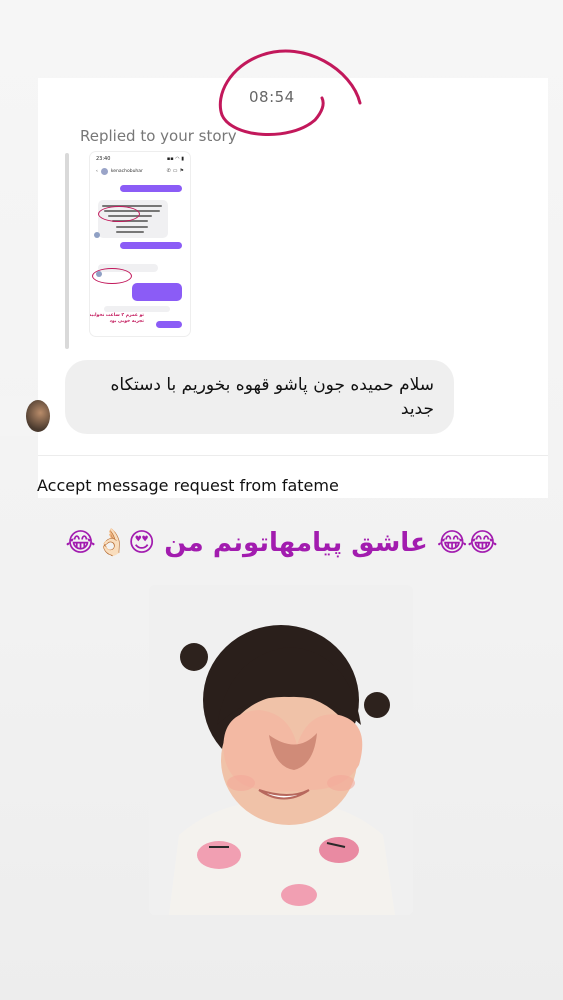  Describe the element at coordinates (158, 136) in the screenshot. I see `replied-to-story-label: Replied to your story` at that location.